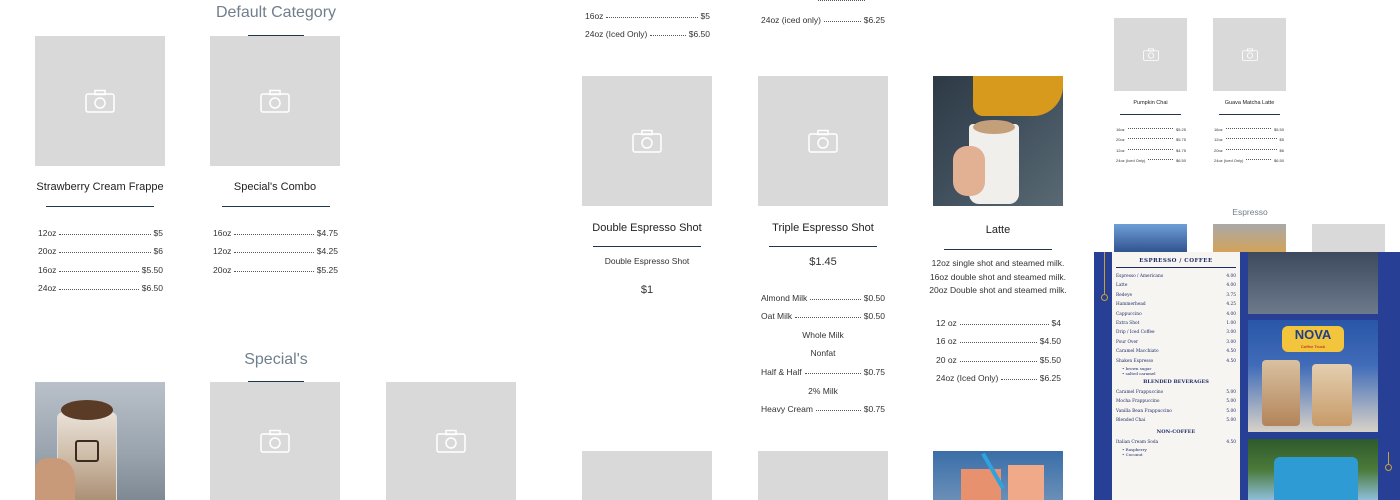  What do you see at coordinates (47, 288) in the screenshot?
I see `price-size-label: 24oz` at bounding box center [47, 288].